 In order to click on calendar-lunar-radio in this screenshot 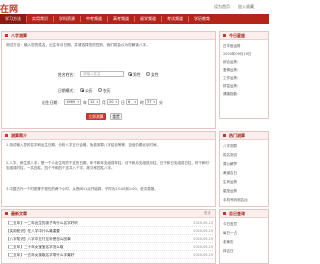, I will do `click(100, 90)`.